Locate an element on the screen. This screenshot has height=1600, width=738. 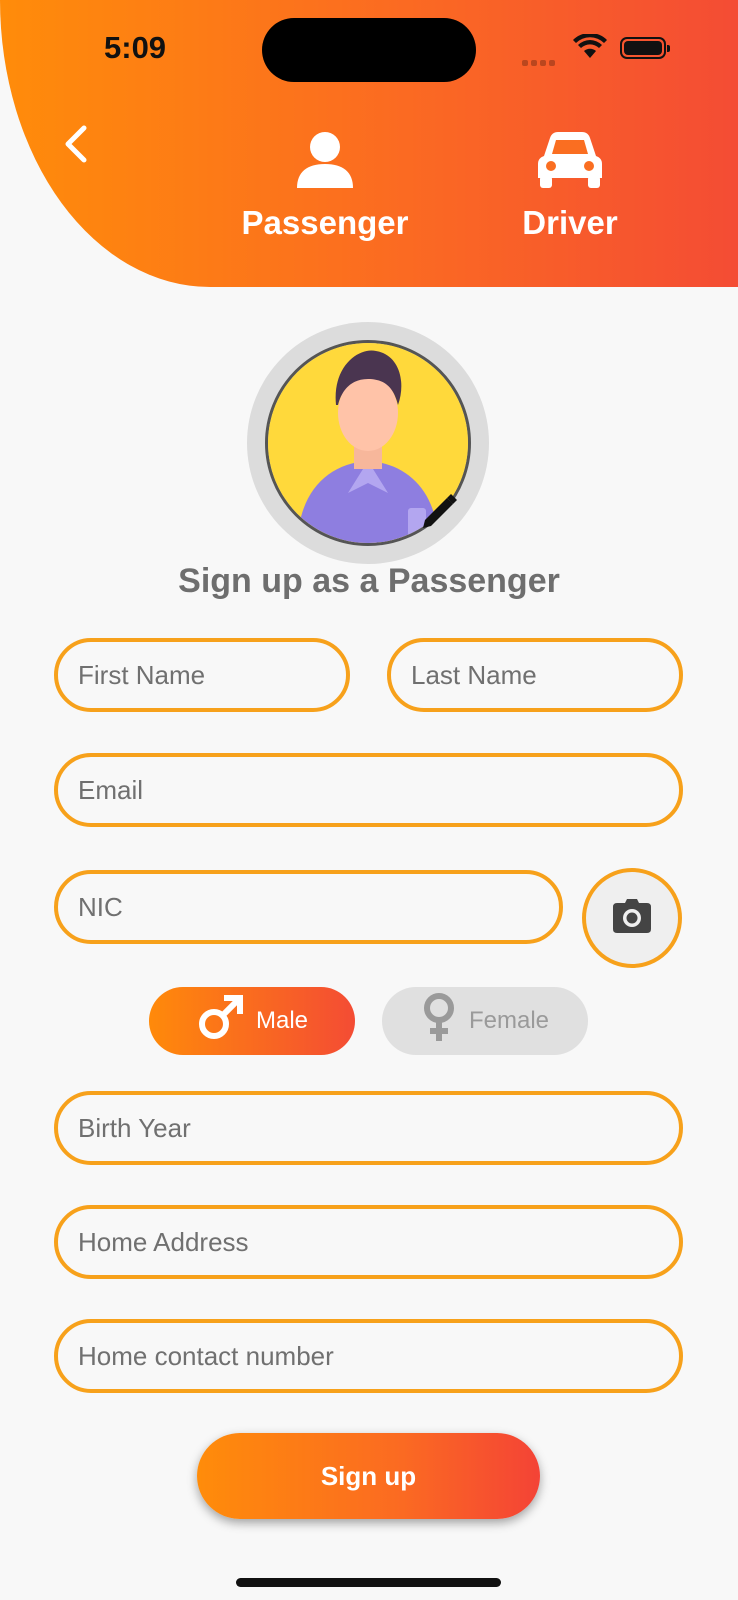
gender-label-female: Female is located at coordinates (509, 1020).